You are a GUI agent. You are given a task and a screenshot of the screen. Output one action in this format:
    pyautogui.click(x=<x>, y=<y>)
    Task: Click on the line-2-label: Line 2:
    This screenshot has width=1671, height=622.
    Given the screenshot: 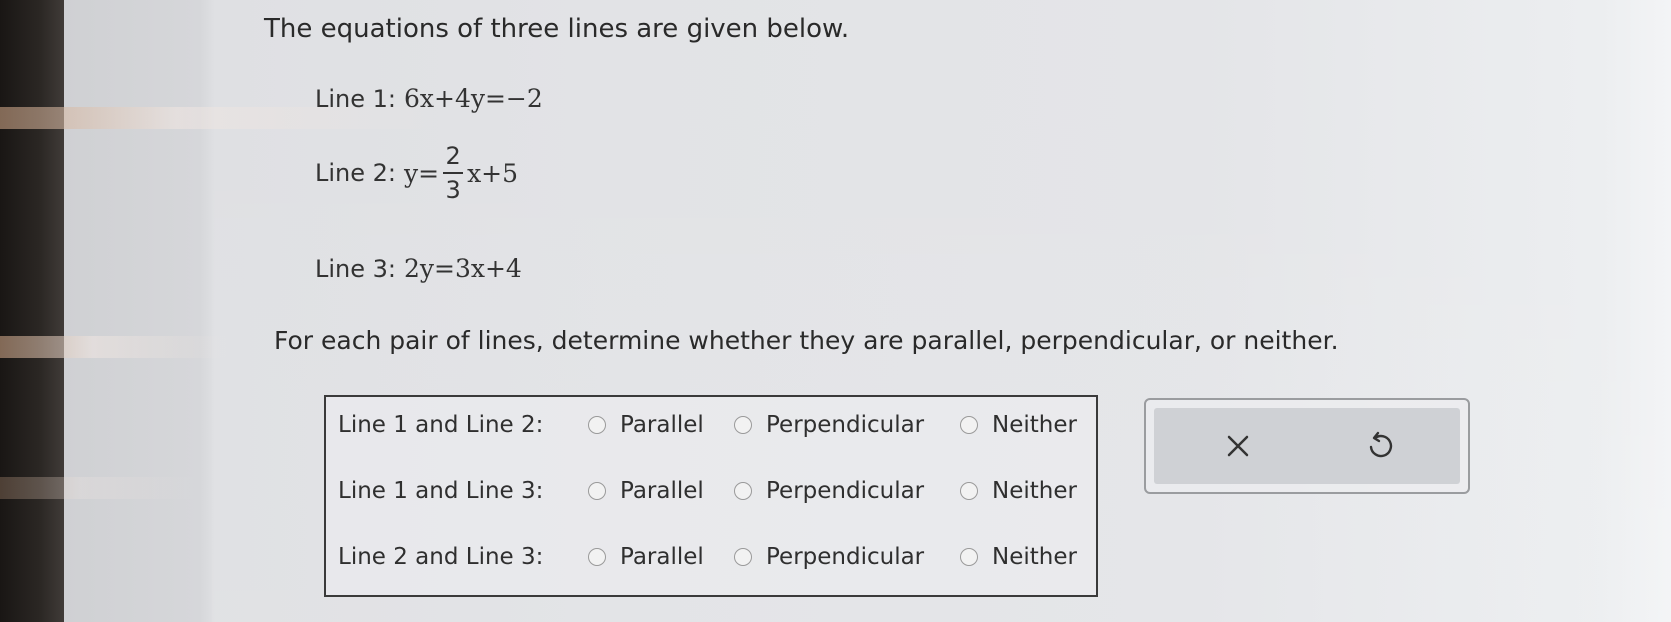 What is the action you would take?
    pyautogui.click(x=355, y=173)
    